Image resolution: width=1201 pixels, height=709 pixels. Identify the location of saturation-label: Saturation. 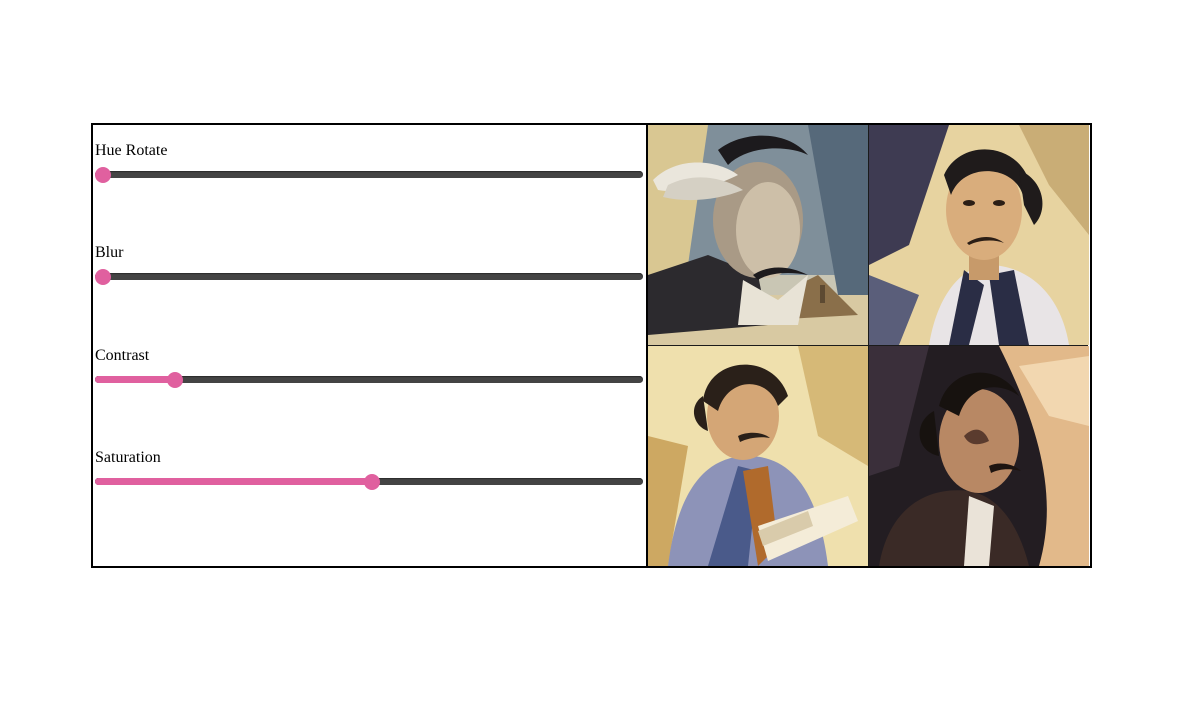
(128, 457).